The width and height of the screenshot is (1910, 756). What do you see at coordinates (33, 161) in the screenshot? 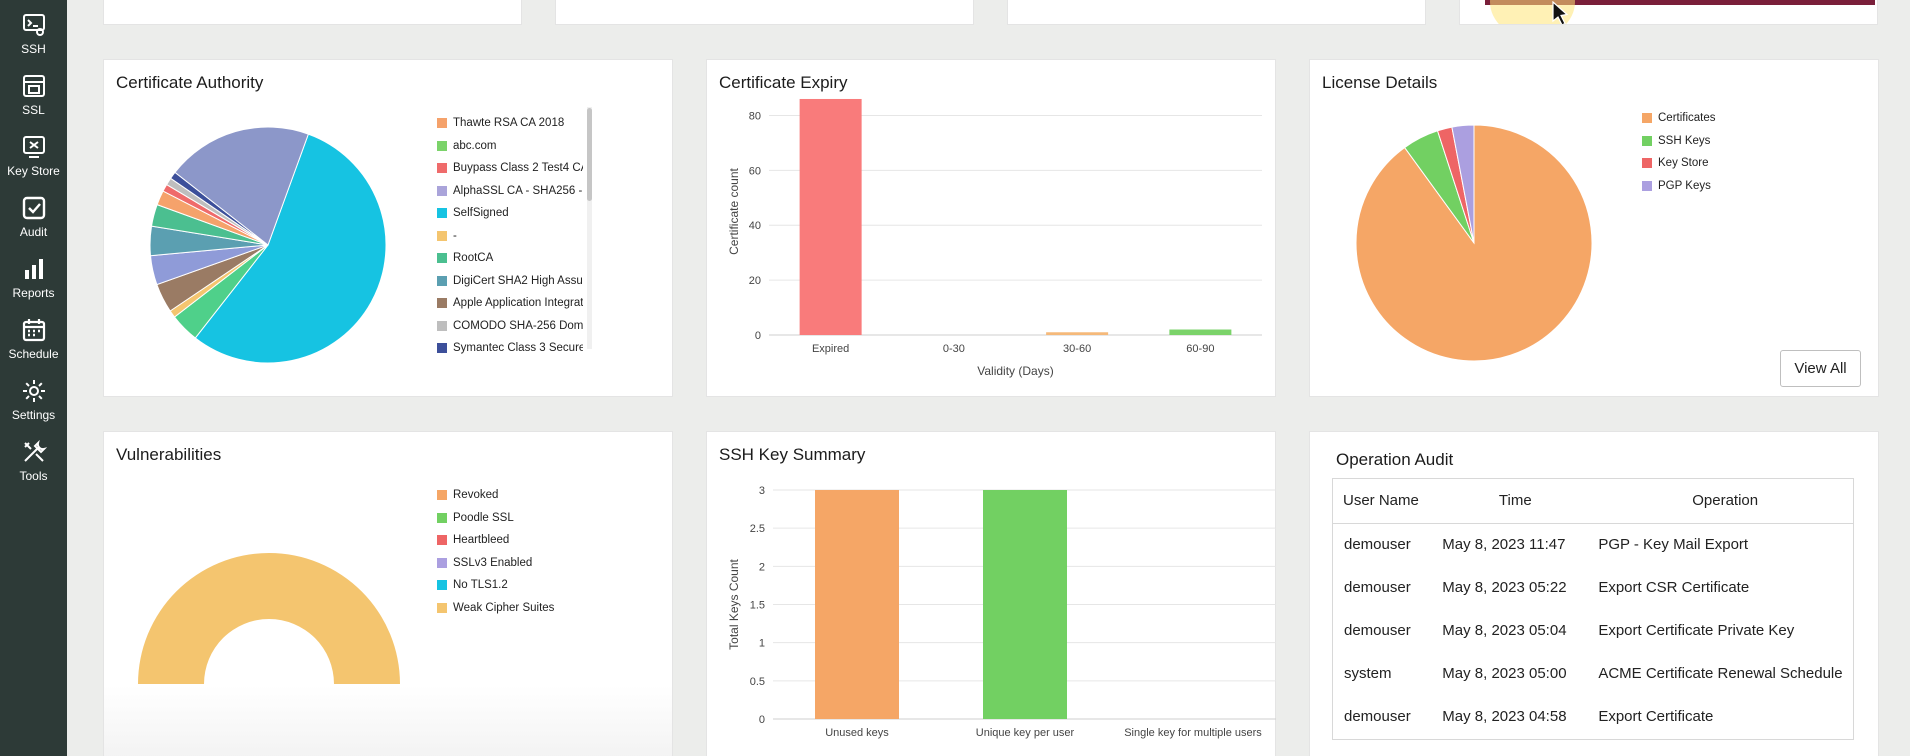
I see `sidebar-item-key-store: Key Store` at bounding box center [33, 161].